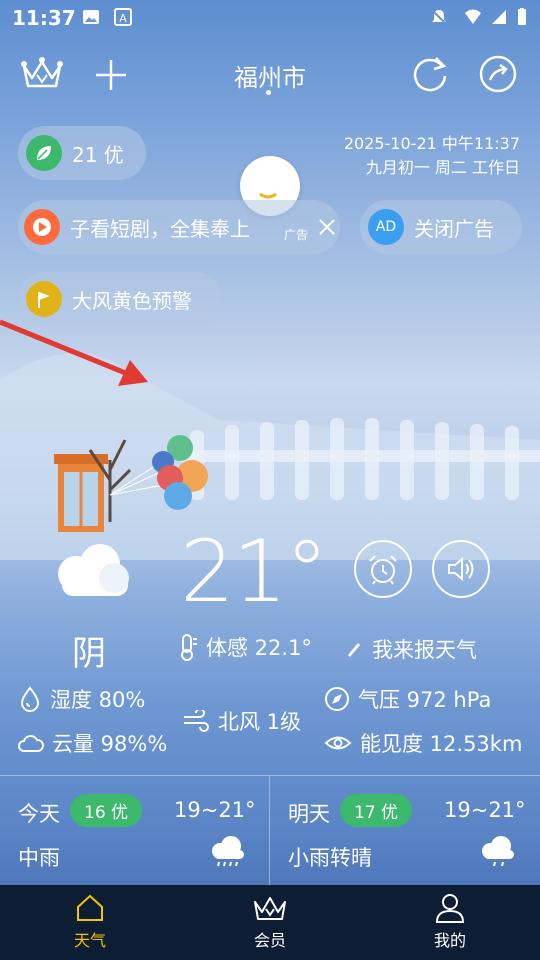 The width and height of the screenshot is (540, 960). What do you see at coordinates (442, 167) in the screenshot?
I see `date-line2: 九月初一 周二 工作日` at bounding box center [442, 167].